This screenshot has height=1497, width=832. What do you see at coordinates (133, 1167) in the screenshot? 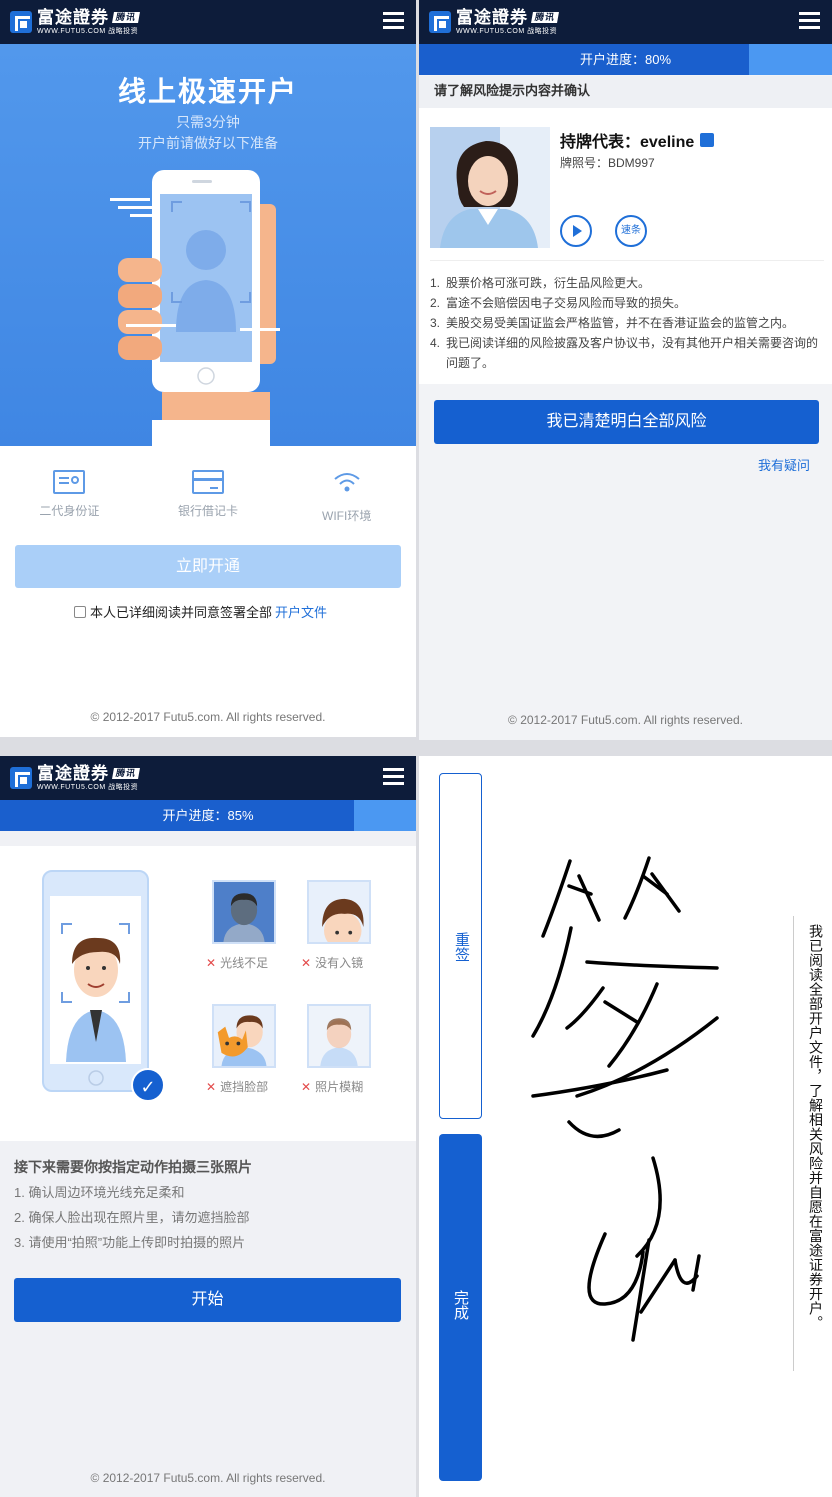
I see `instructions-title: 接下来需要你按指定动作拍摄三张照片` at bounding box center [133, 1167].